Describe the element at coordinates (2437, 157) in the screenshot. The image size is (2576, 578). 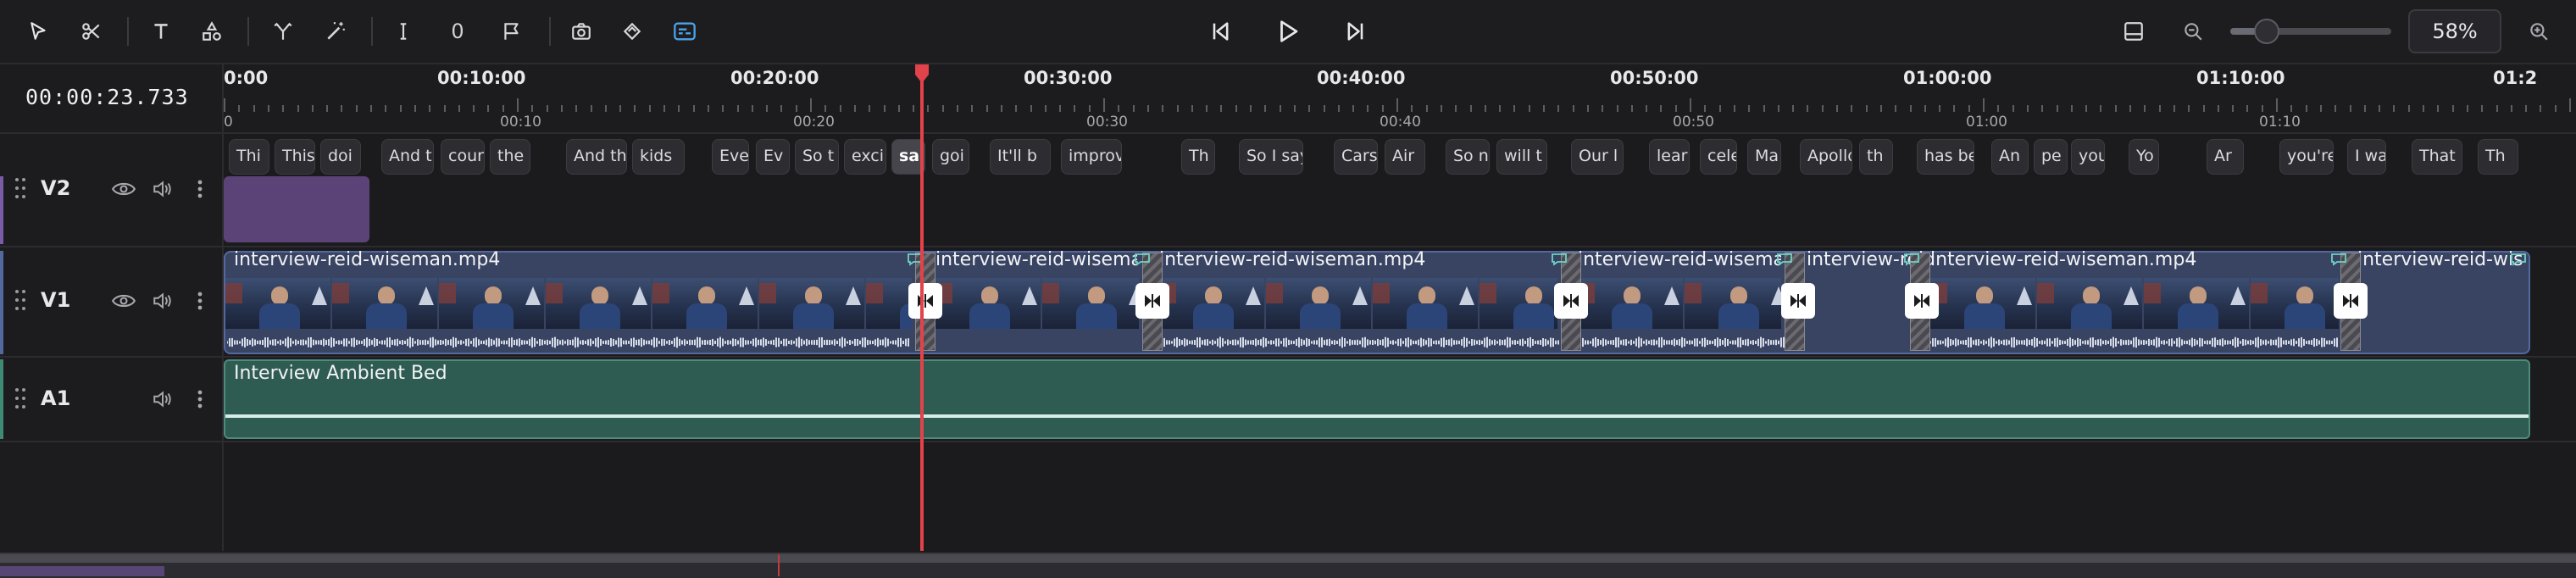
I see `caption-chip: That` at that location.